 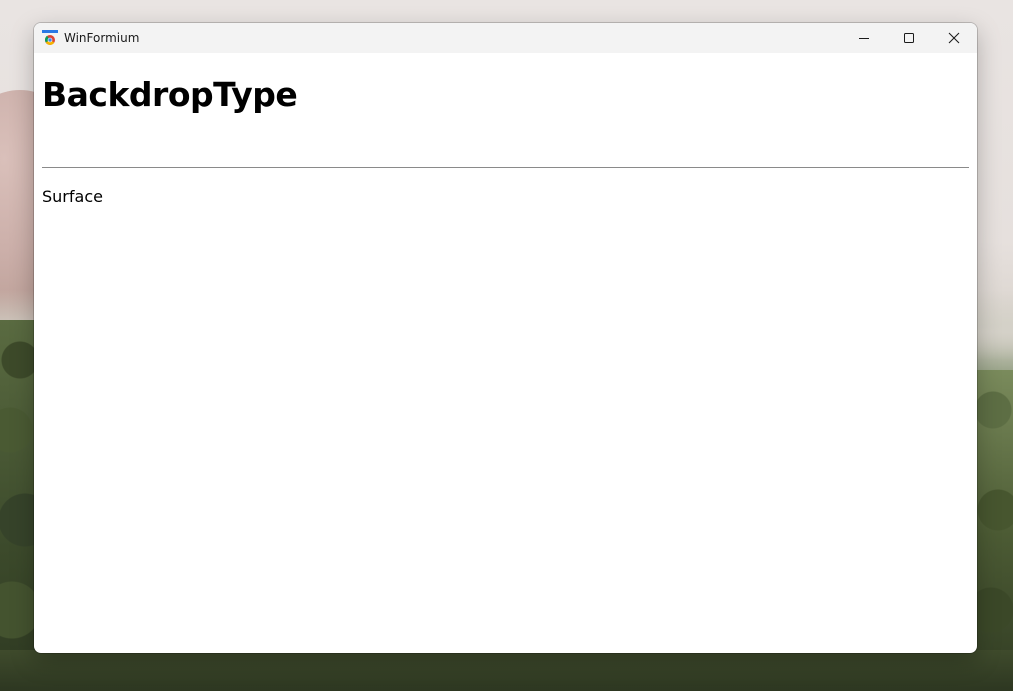 I want to click on close-icon, so click(x=954, y=38).